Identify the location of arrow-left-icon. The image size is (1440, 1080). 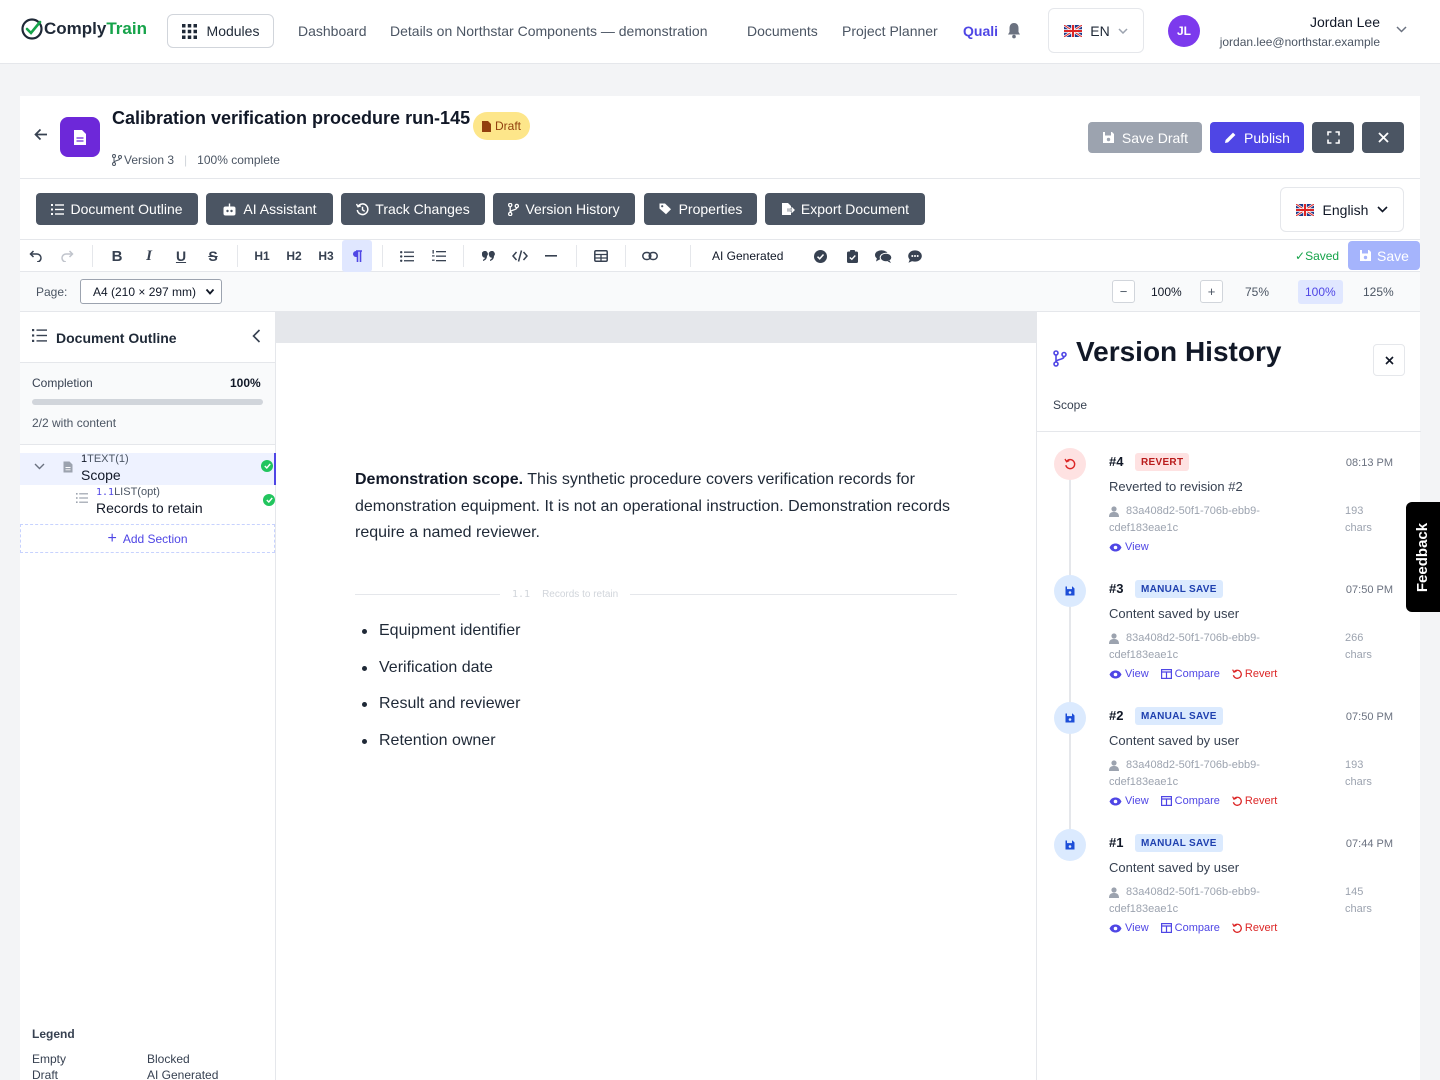
(41, 134).